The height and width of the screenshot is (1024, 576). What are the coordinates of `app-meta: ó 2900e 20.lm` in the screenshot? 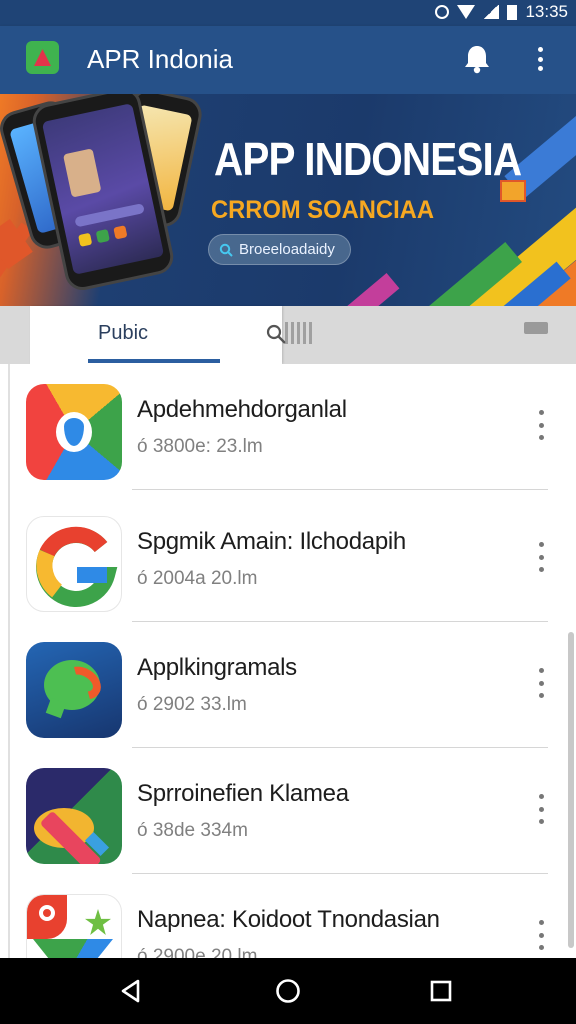 It's located at (197, 952).